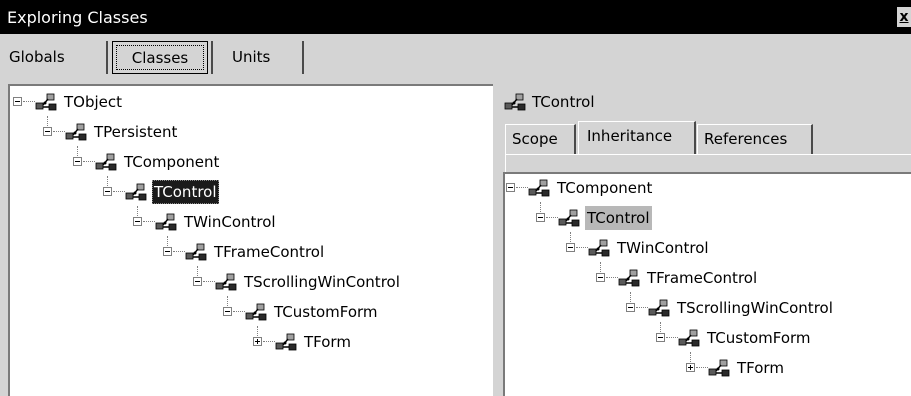 This screenshot has width=911, height=396. What do you see at coordinates (535, 139) in the screenshot?
I see `tab-scope-label: Scope` at bounding box center [535, 139].